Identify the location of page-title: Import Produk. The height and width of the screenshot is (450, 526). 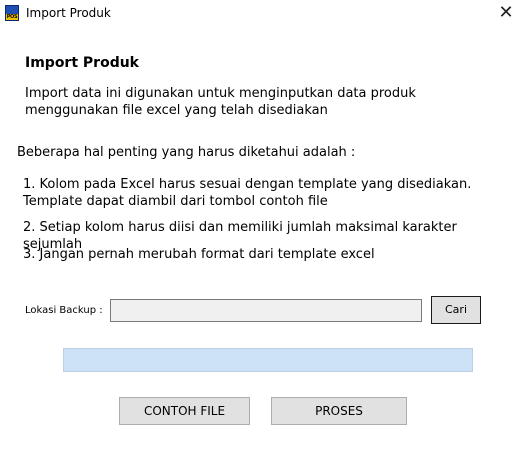
(82, 63).